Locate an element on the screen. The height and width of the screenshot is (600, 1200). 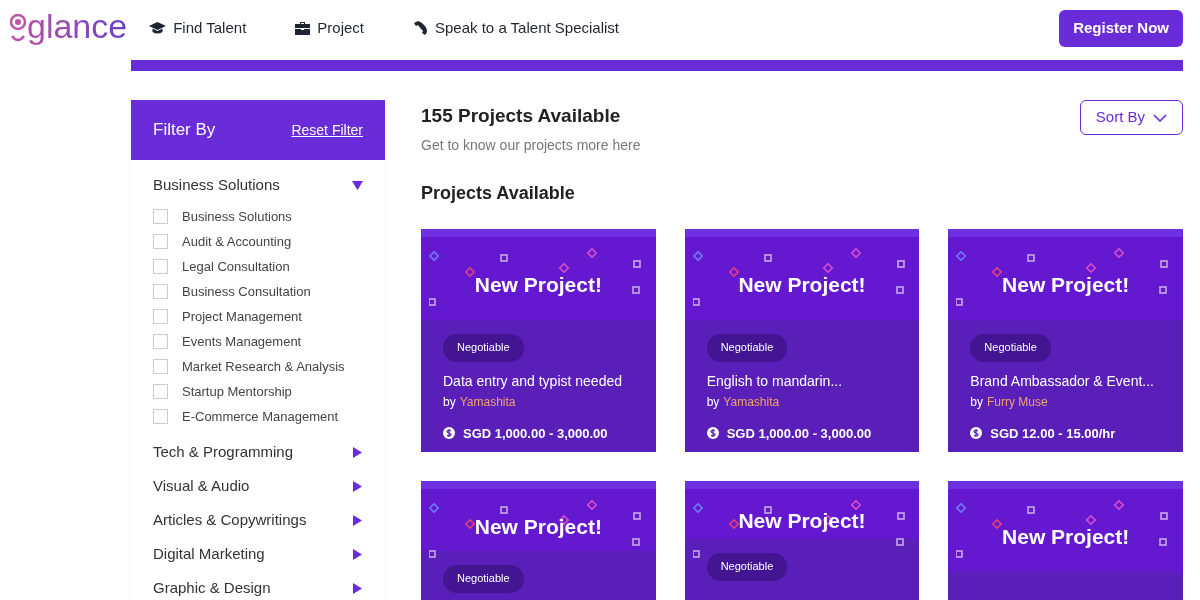
project-card: New Project! Negotiable Brand Ambassador & Event... by Furry Muse SGD 12.00 - 15.00/hr is located at coordinates (1065, 340).